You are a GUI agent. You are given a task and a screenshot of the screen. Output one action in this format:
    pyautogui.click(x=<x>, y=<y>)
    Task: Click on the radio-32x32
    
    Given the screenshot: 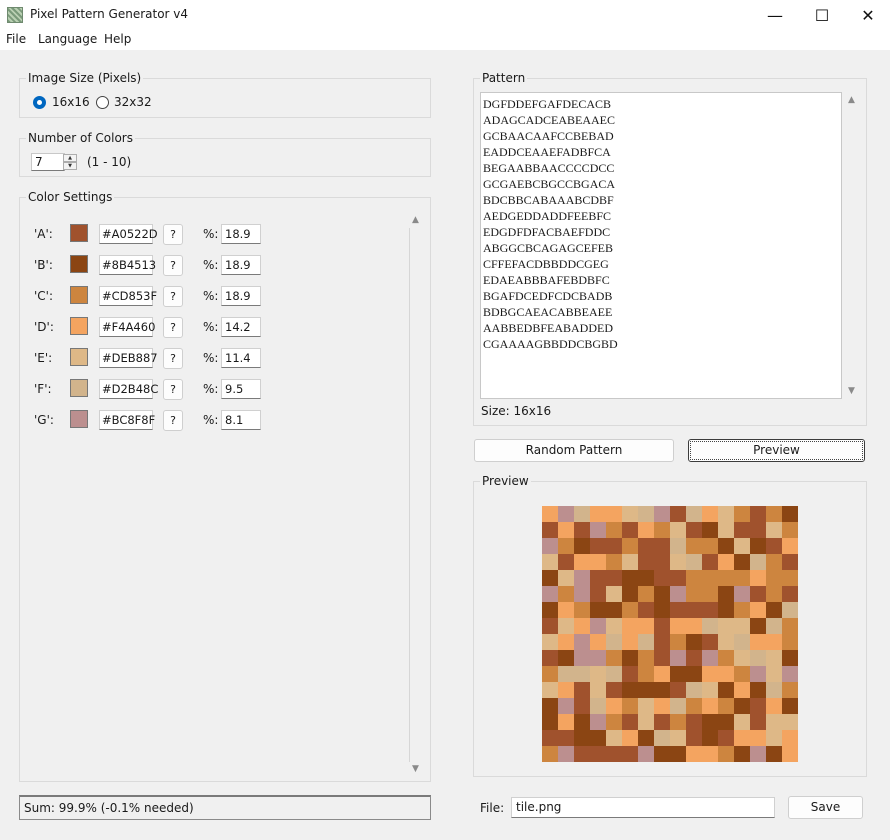 What is the action you would take?
    pyautogui.click(x=102, y=102)
    